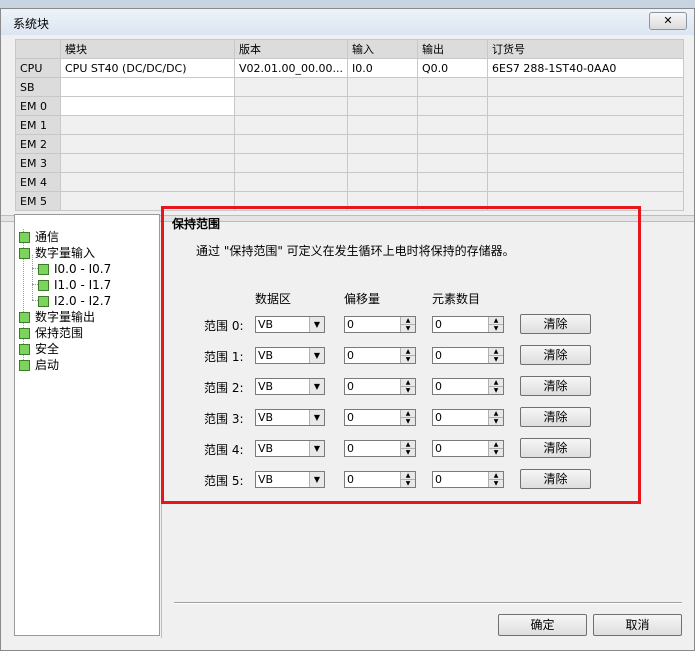  I want to click on tree-item-label: I0.0 - I0.7, so click(83, 269).